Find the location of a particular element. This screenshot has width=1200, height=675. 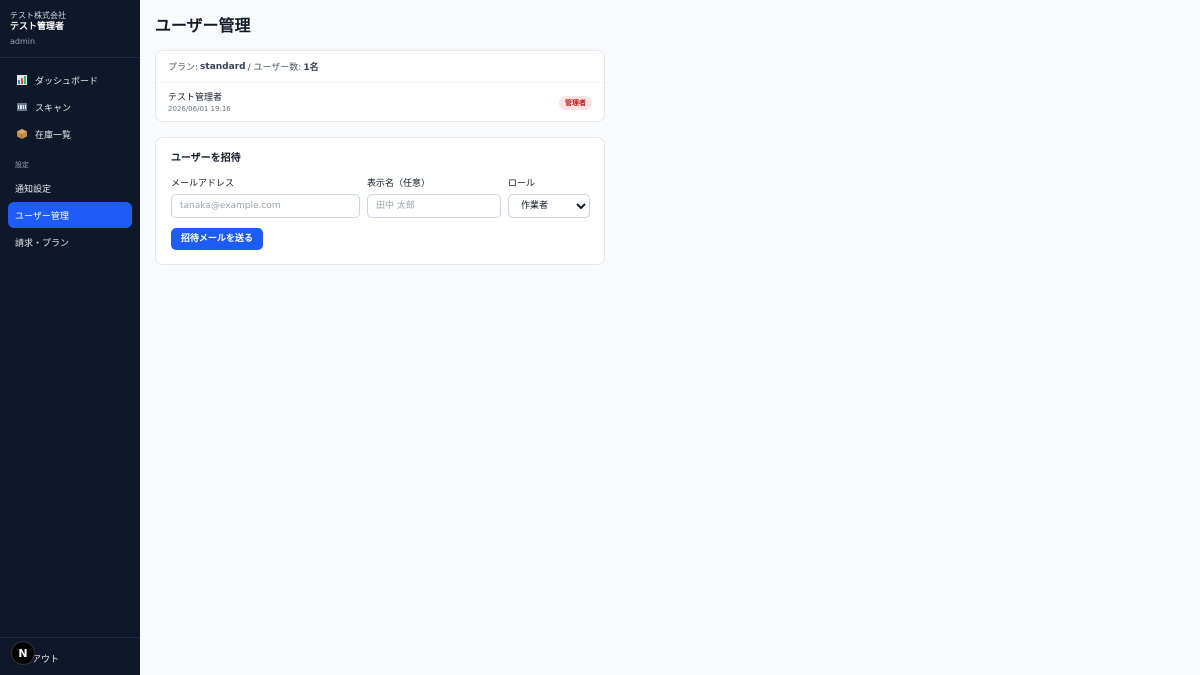

sidebar-item-label: スキャン is located at coordinates (53, 108).